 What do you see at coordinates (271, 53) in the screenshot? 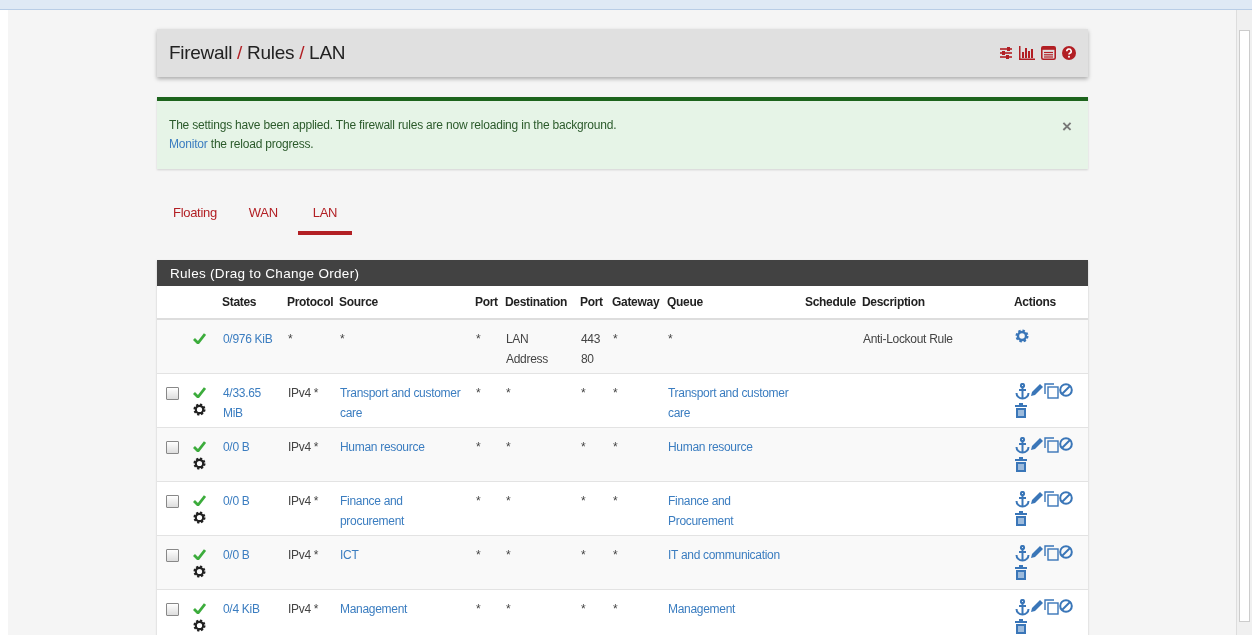
I see `breadcrumb-item: Rules` at bounding box center [271, 53].